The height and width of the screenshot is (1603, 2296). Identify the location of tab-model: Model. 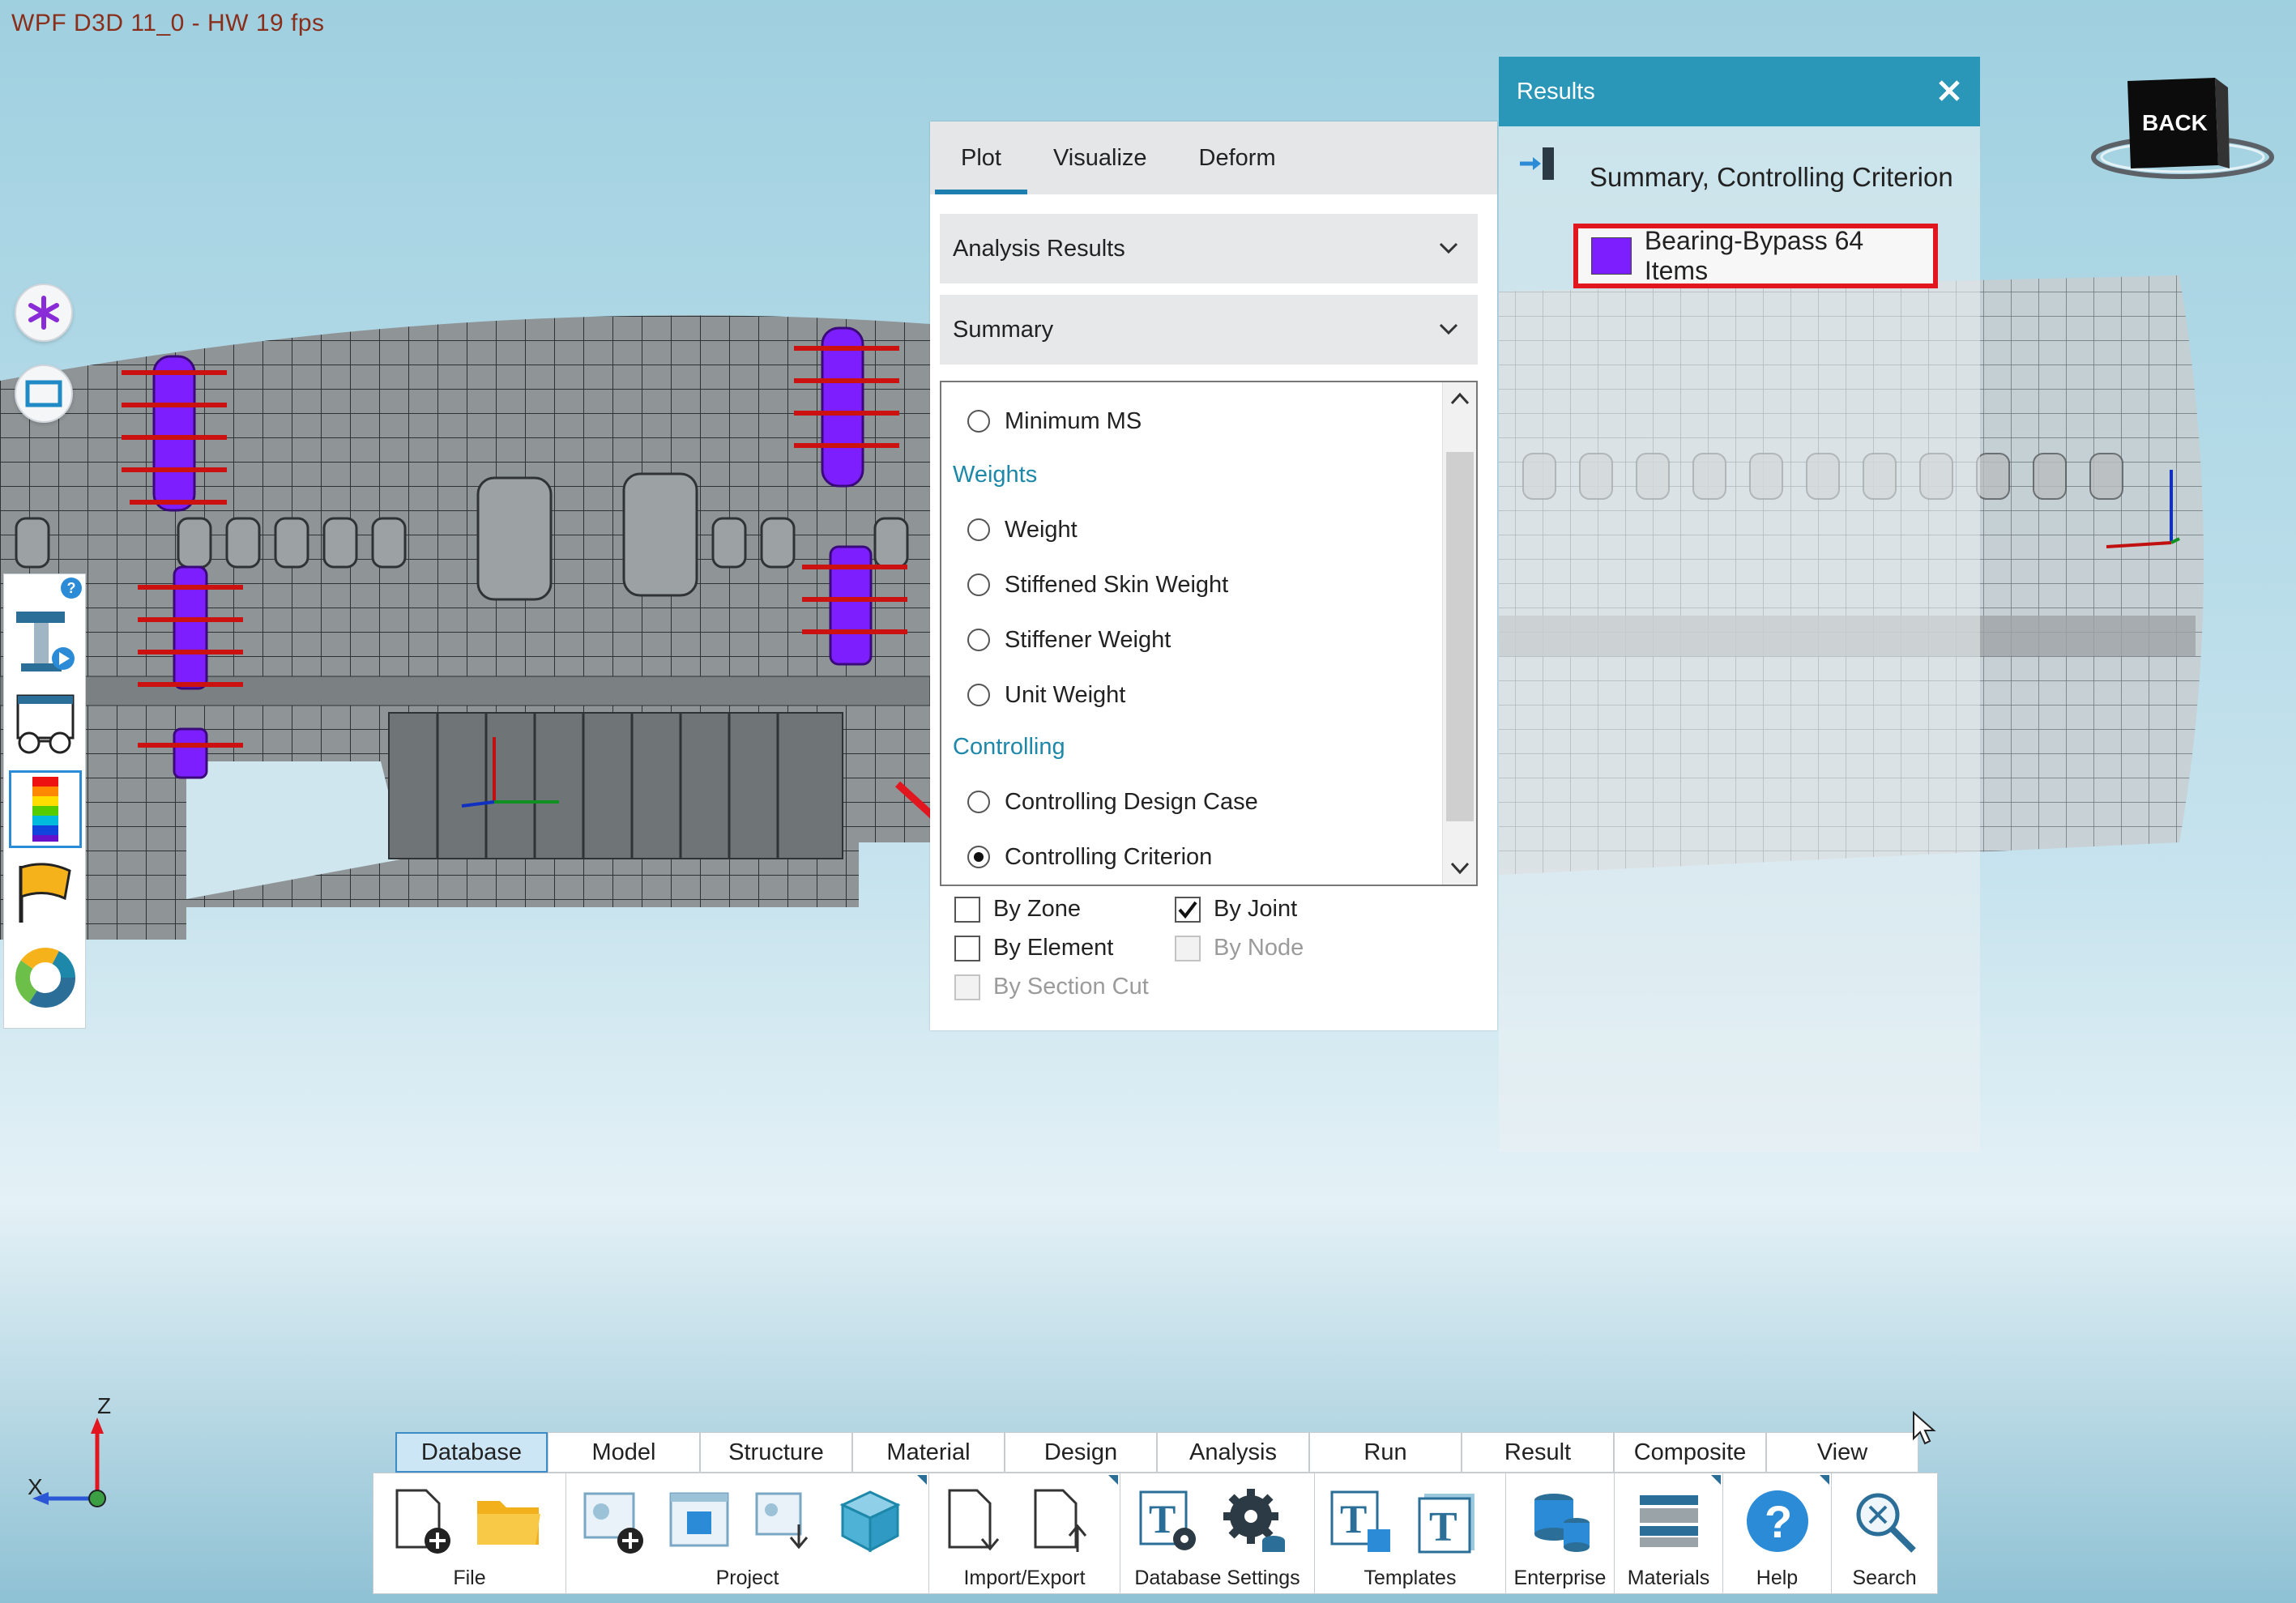
(624, 1452).